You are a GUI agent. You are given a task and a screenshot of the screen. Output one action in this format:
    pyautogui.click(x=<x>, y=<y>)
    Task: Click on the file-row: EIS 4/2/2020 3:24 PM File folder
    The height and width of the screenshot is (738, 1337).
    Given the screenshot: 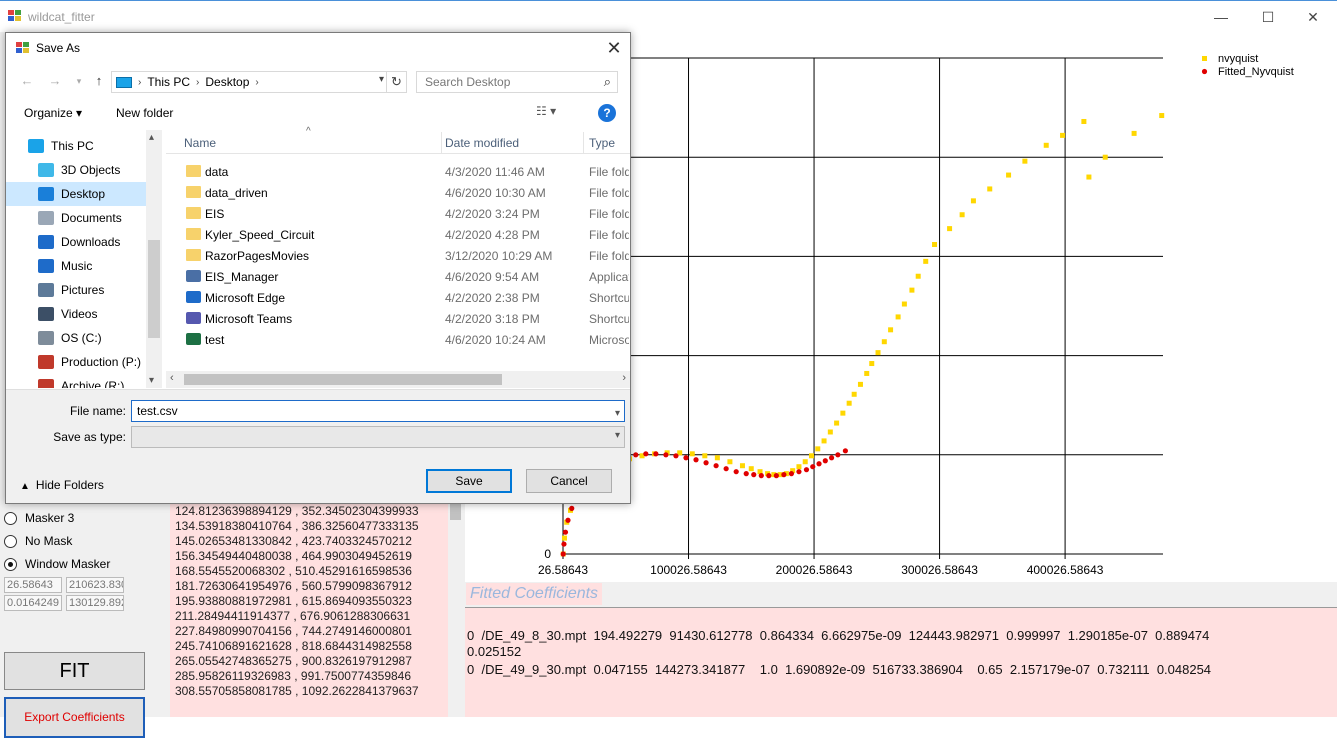 What is the action you would take?
    pyautogui.click(x=398, y=213)
    